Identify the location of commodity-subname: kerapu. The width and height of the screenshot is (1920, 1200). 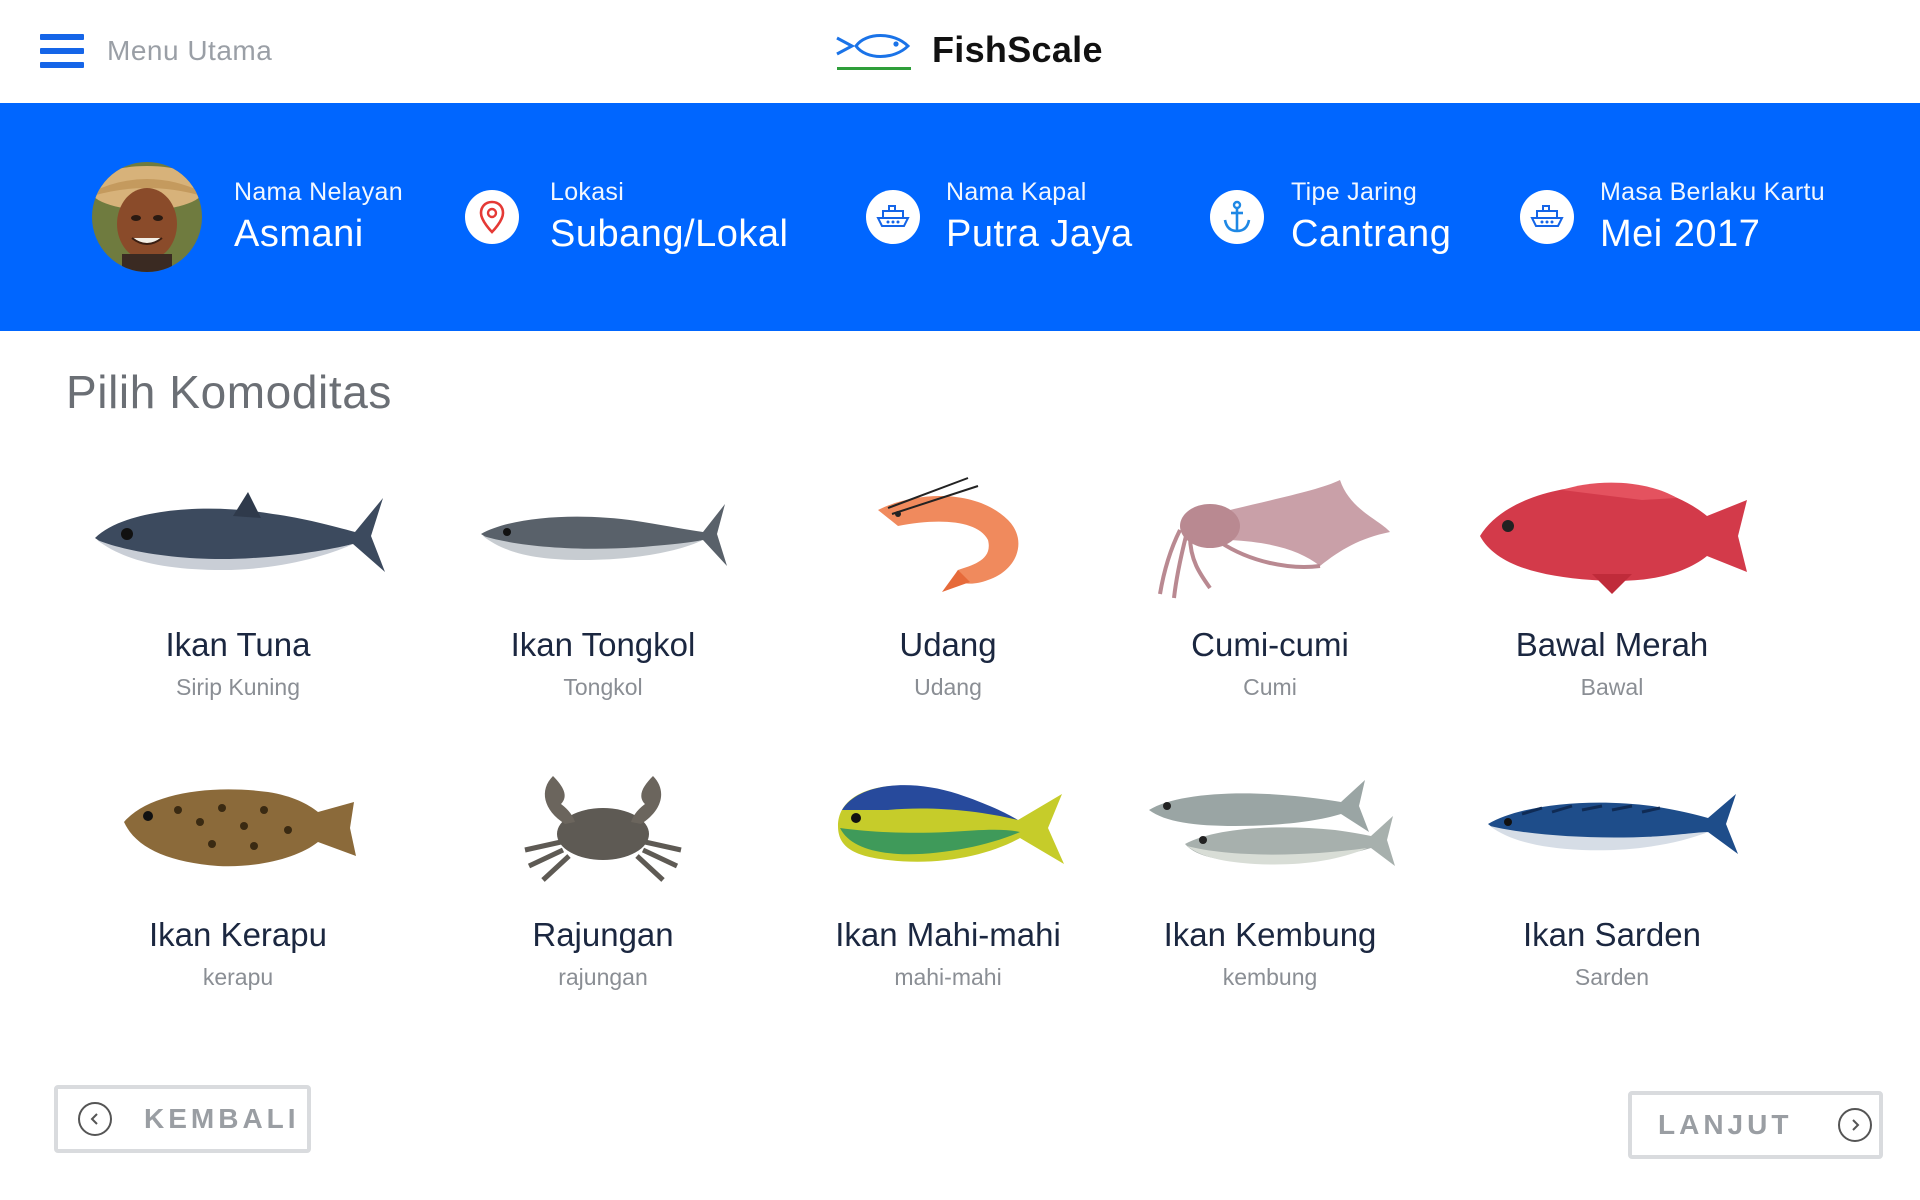
(238, 977).